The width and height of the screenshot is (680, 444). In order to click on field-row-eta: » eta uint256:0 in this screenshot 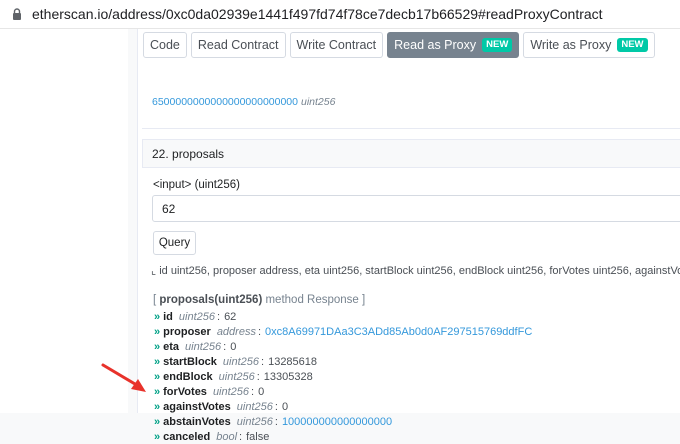, I will do `click(343, 346)`.